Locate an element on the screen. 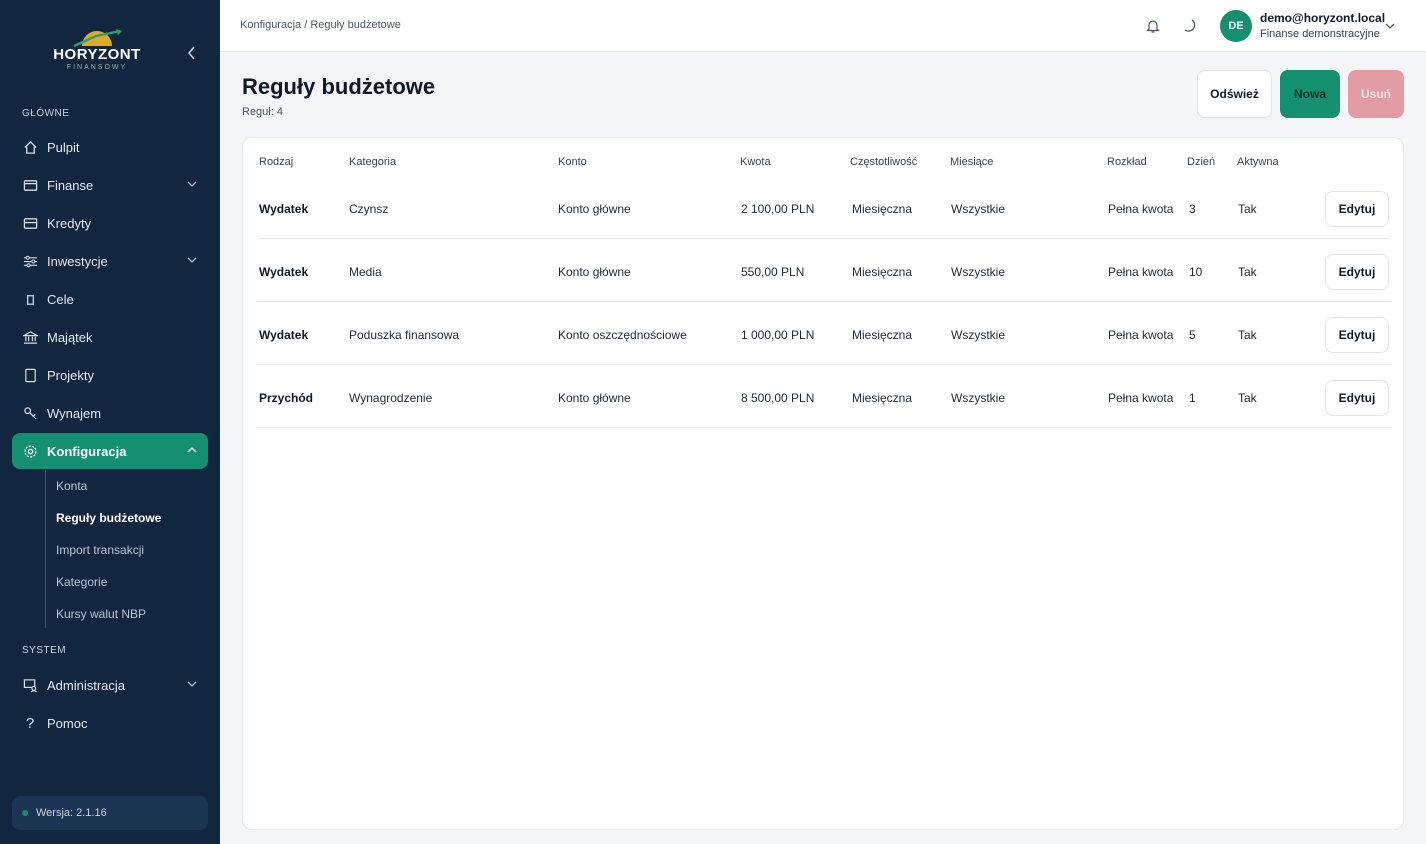  delete-button: Usuń is located at coordinates (1376, 94).